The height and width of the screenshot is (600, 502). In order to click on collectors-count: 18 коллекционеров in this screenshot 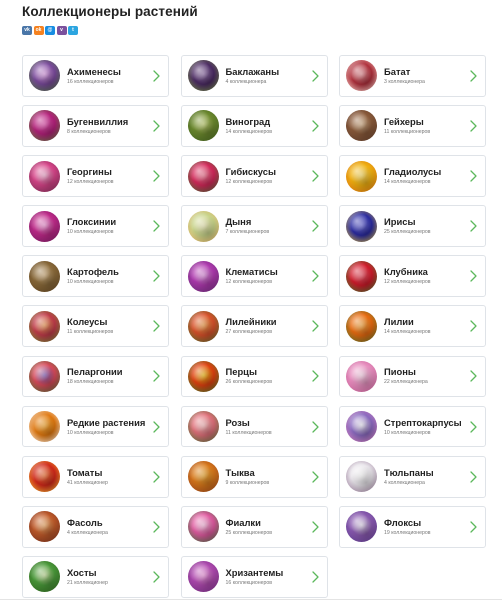, I will do `click(90, 382)`.